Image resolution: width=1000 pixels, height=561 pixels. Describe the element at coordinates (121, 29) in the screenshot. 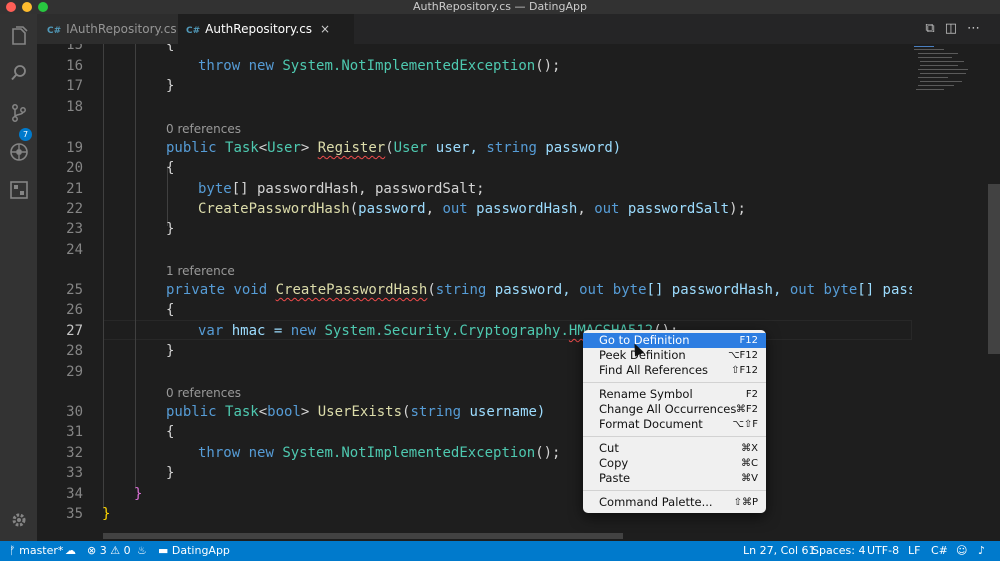

I see `tab-label: IAuthRepository.cs` at that location.